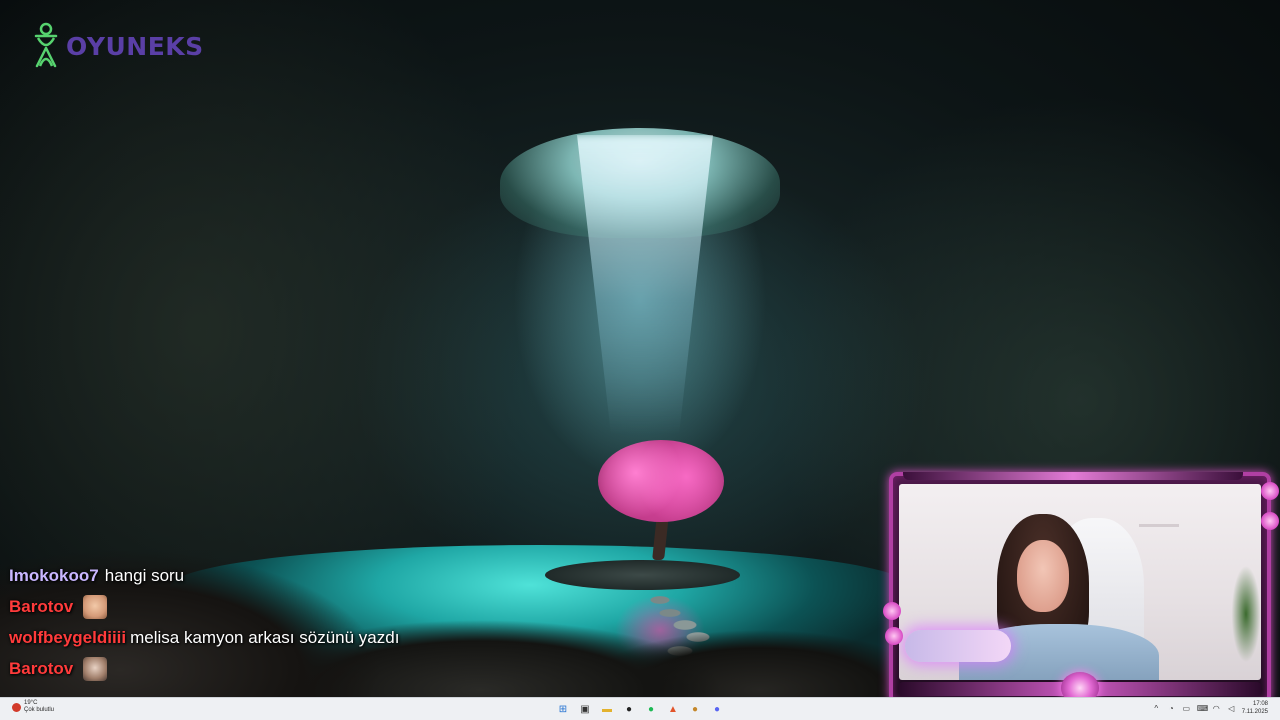 This screenshot has width=1280, height=720. Describe the element at coordinates (54, 575) in the screenshot. I see `chat-username: Imokokoo7` at that location.